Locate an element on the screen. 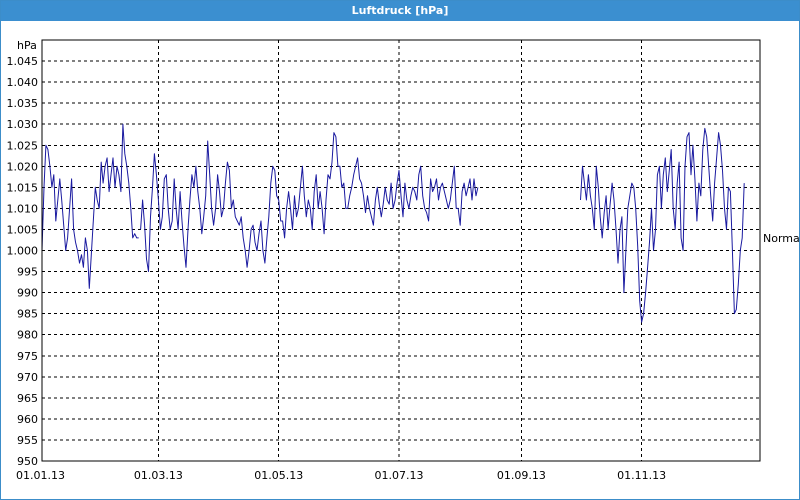  y-tick-label: 1.025 is located at coordinates (23, 145).